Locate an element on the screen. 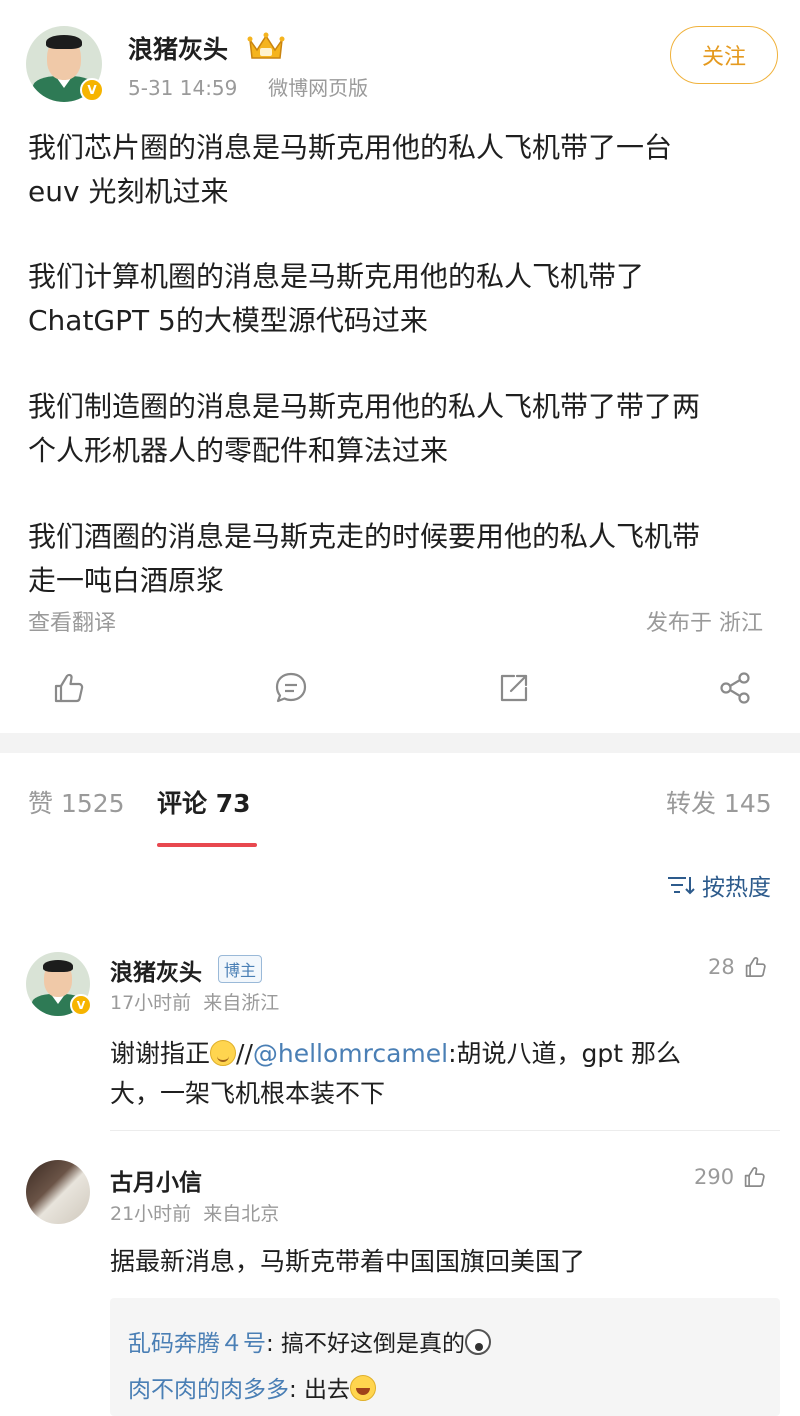  reply-item: 肉不肉的肉多多: 出去 is located at coordinates (252, 1387).